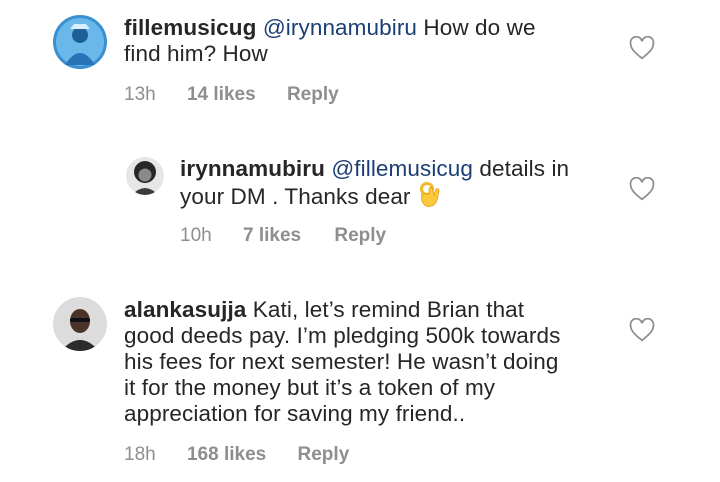 The width and height of the screenshot is (720, 482). What do you see at coordinates (185, 309) in the screenshot?
I see `comment-username: alankasujja` at bounding box center [185, 309].